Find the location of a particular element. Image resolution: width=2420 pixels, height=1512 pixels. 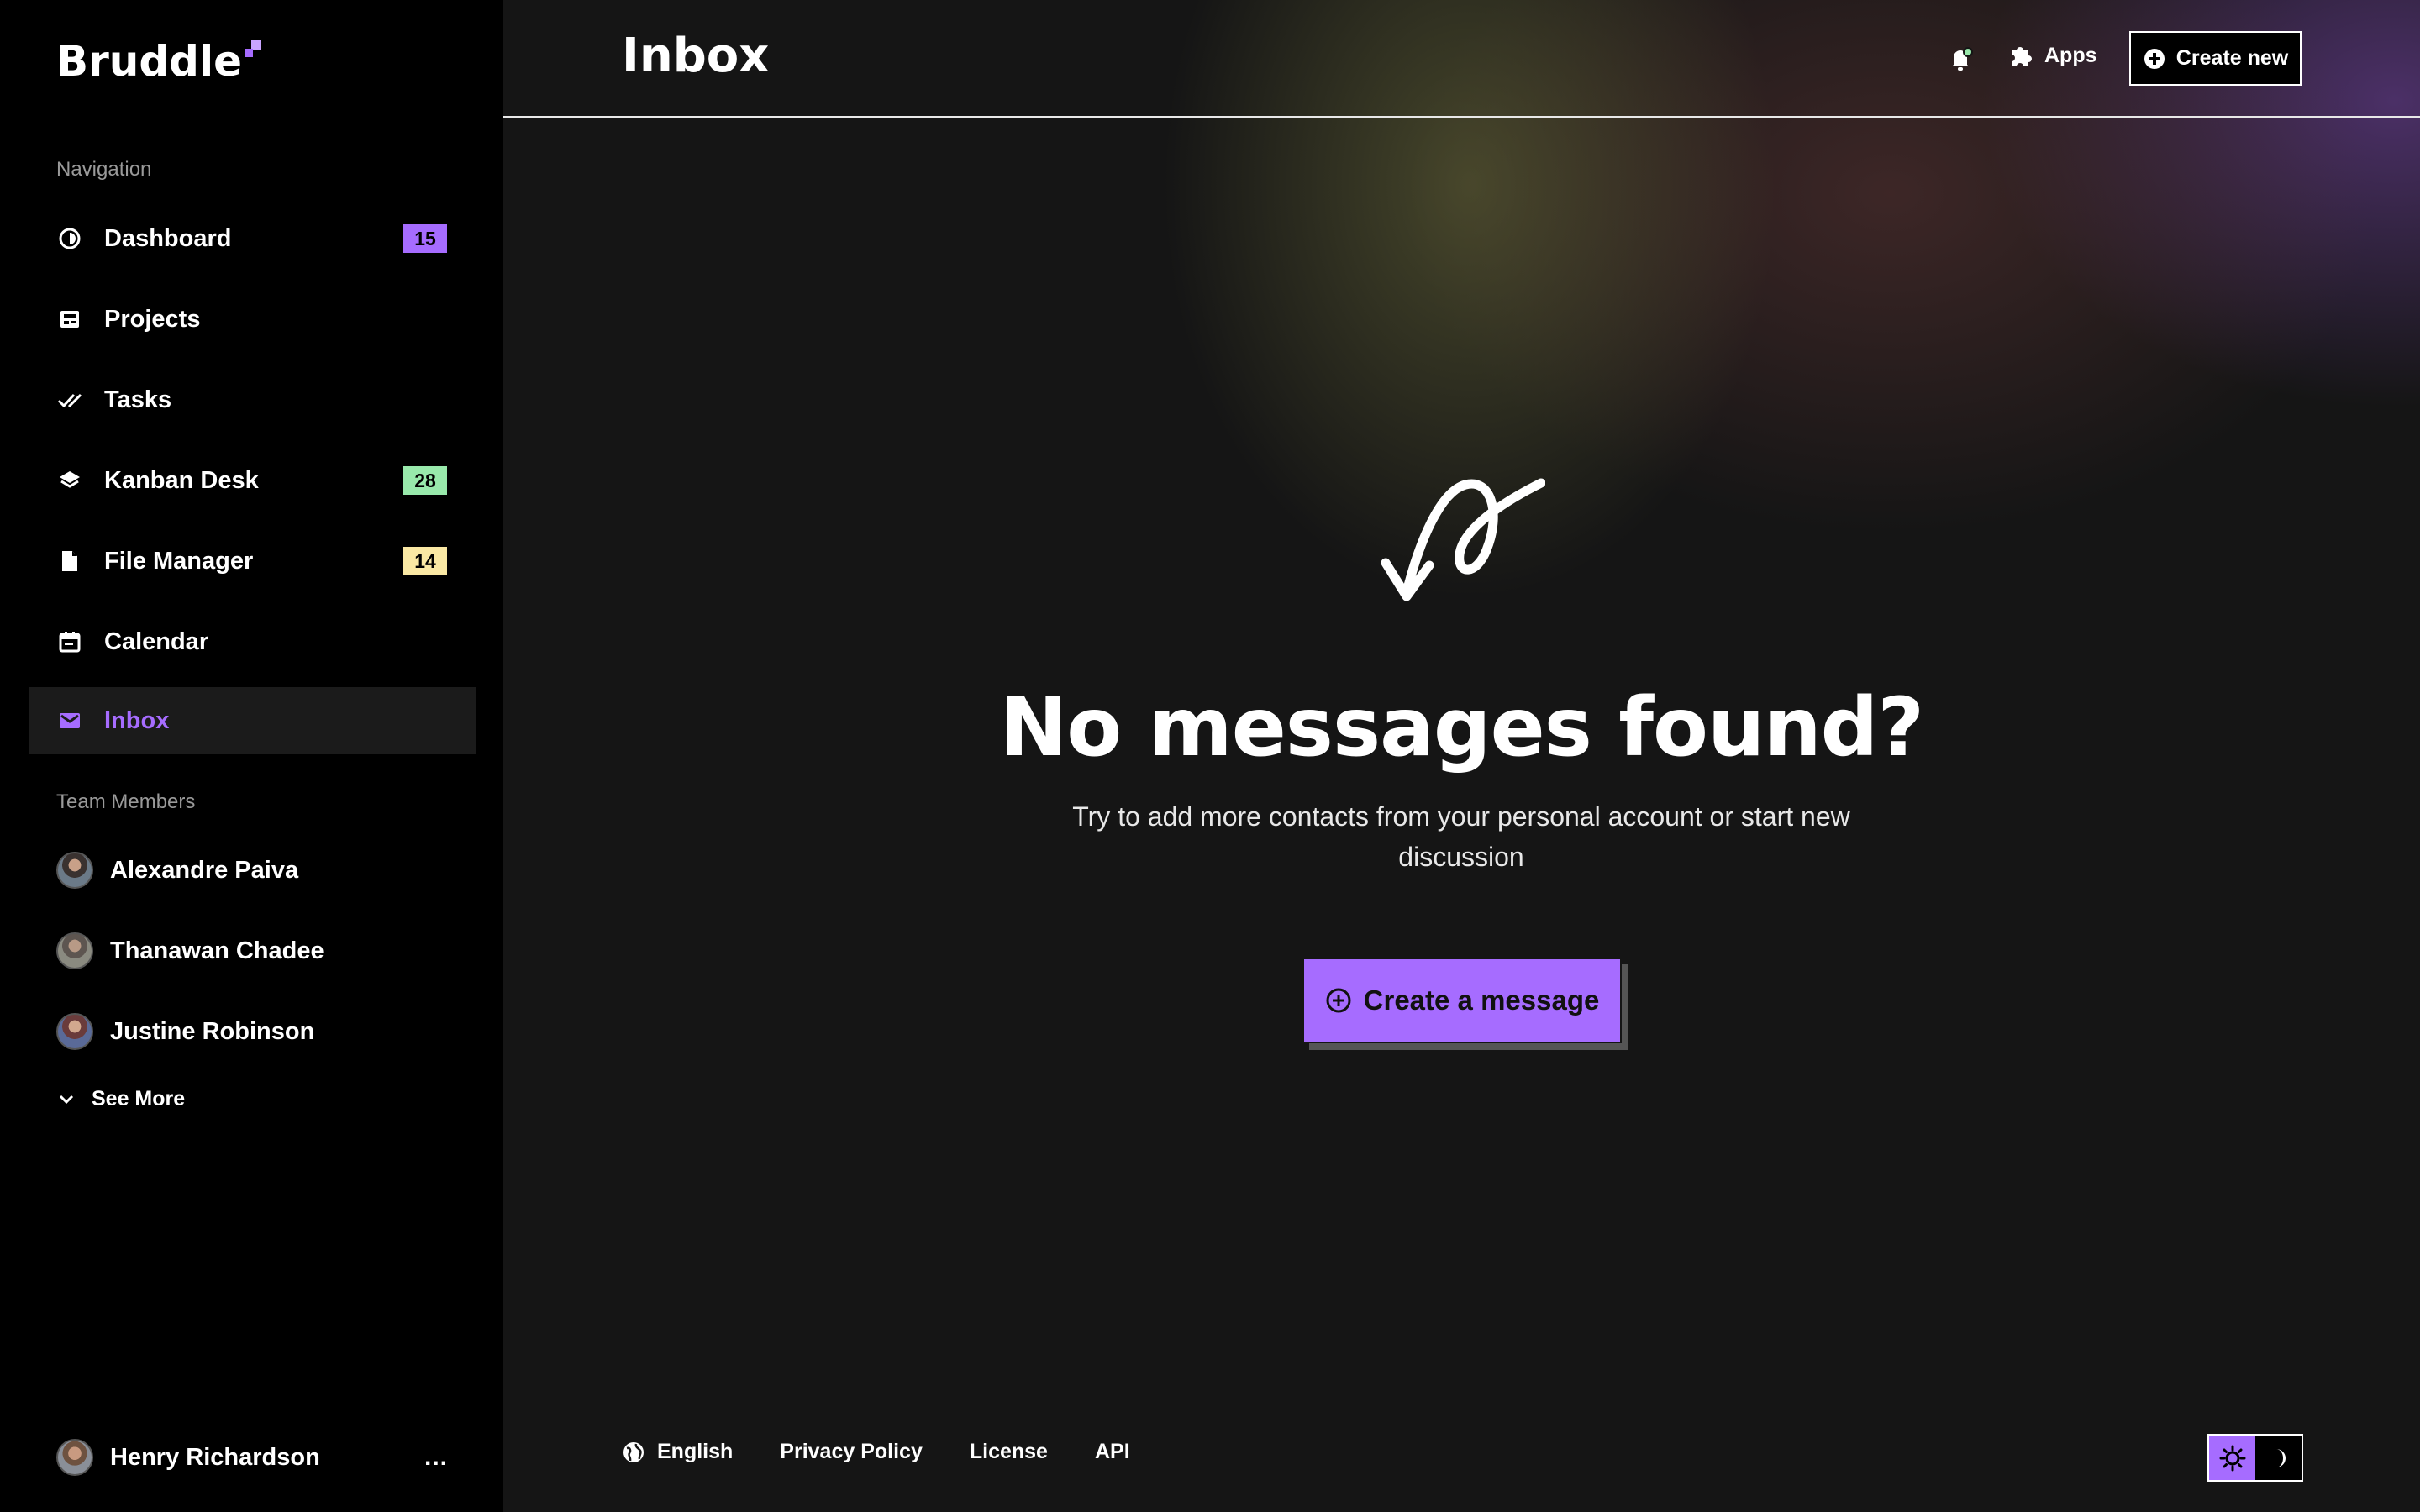

sidebar-item-file-manager: File Manager 14 is located at coordinates (253, 561).